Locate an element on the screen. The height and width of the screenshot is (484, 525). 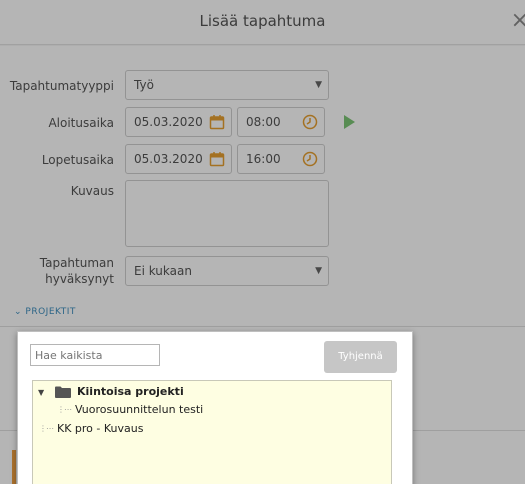
tree-node: Kiintoisa projekti is located at coordinates (130, 391).